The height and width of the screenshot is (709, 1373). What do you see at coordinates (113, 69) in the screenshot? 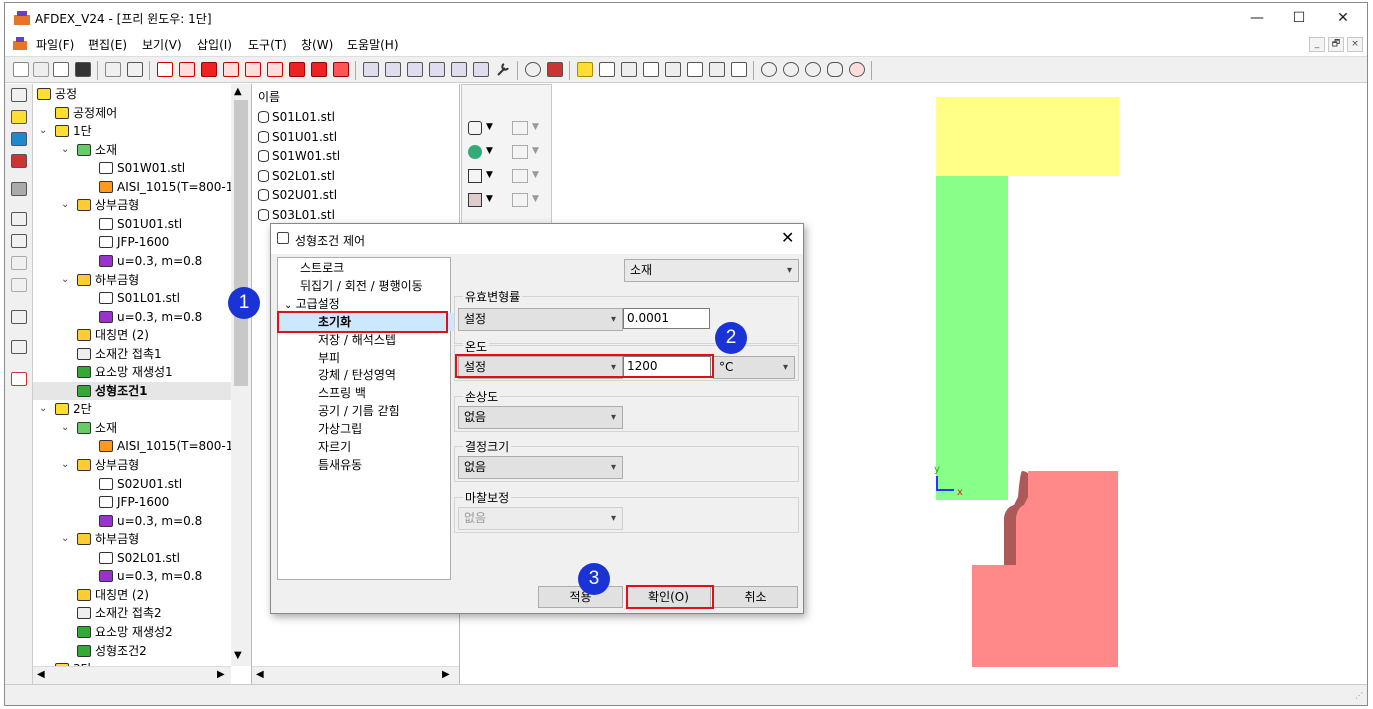
I see `import-icon` at bounding box center [113, 69].